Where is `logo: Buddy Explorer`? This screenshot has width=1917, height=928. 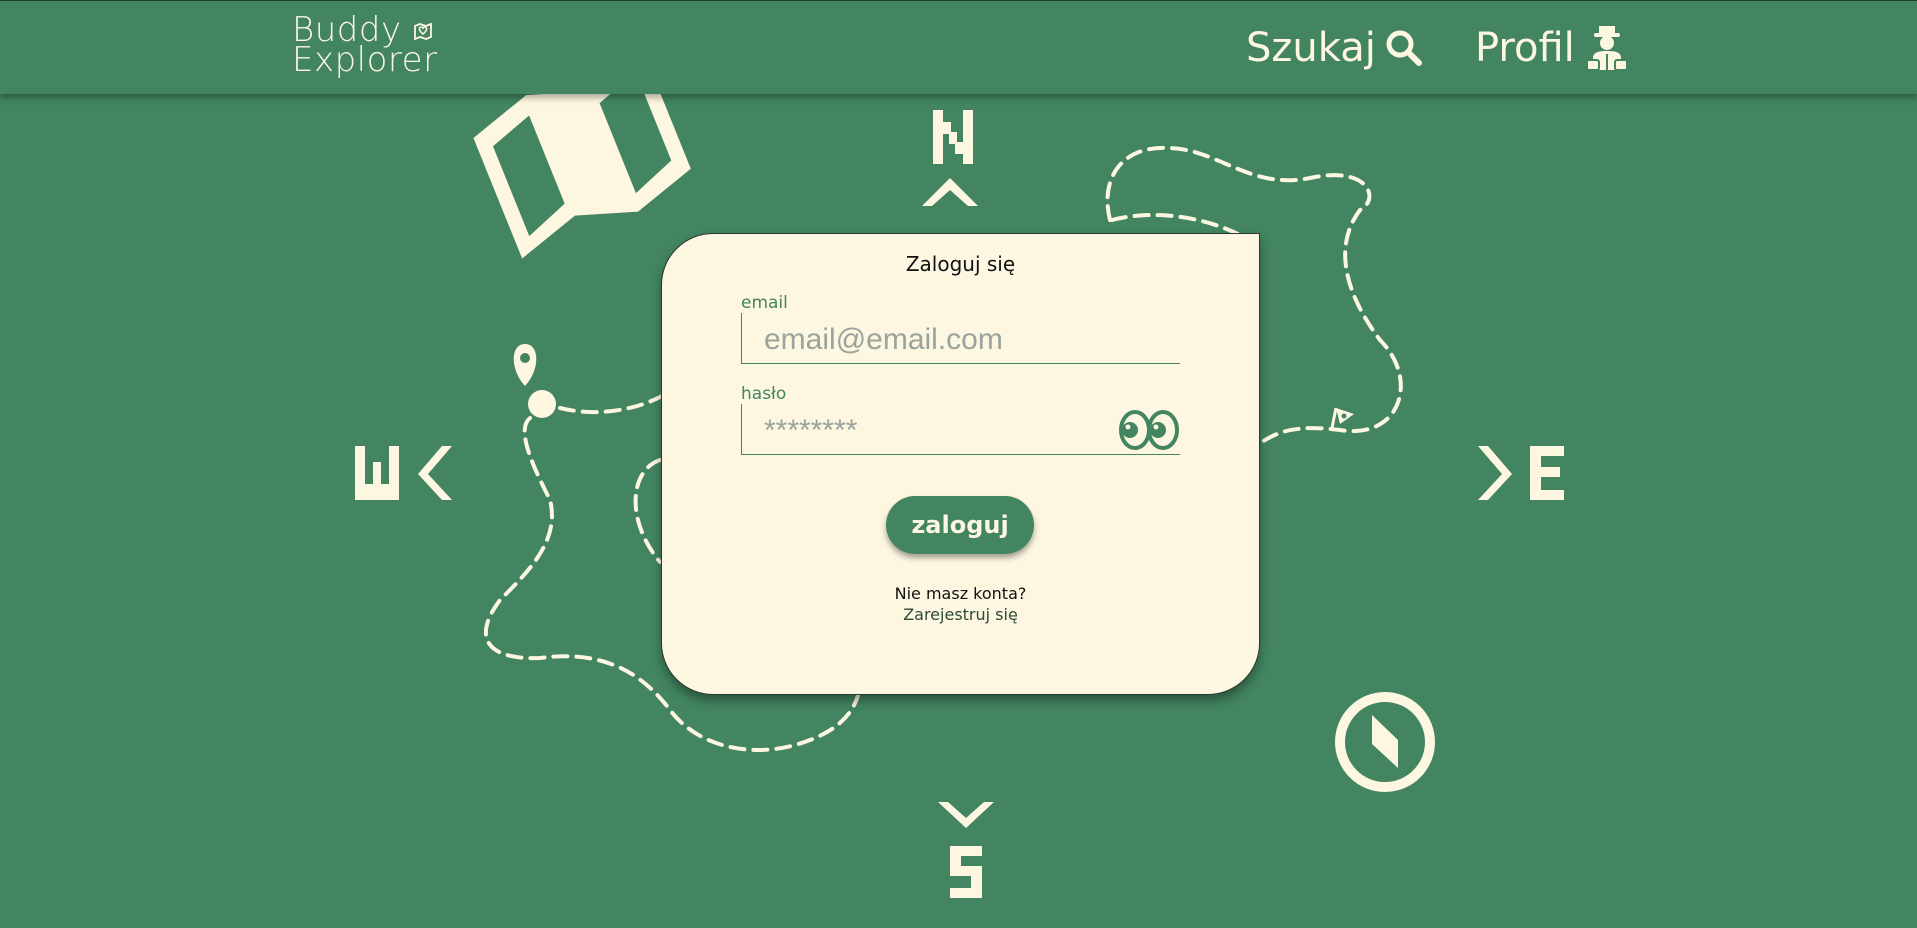
logo: Buddy Explorer is located at coordinates (367, 46).